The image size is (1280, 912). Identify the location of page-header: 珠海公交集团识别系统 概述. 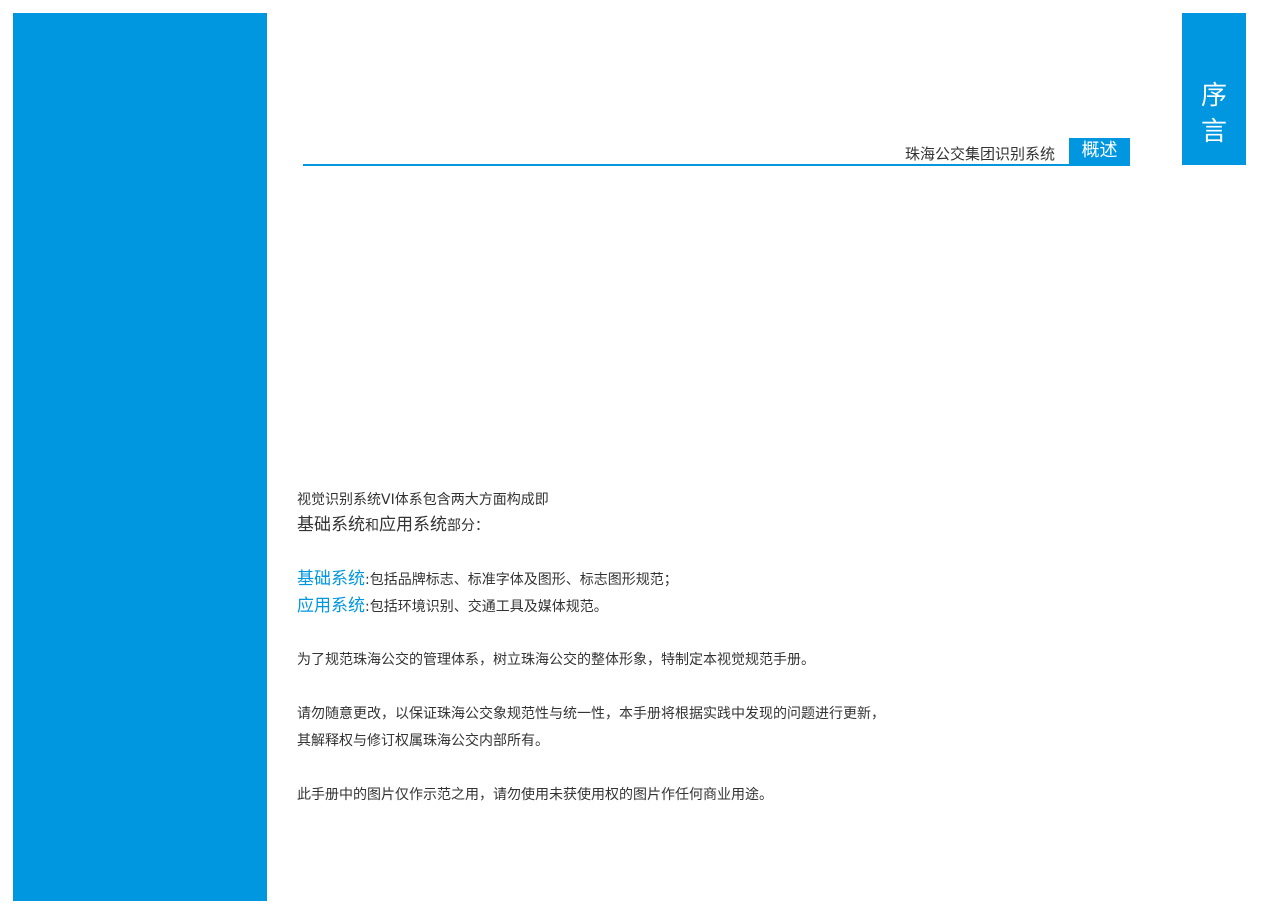
(716, 152).